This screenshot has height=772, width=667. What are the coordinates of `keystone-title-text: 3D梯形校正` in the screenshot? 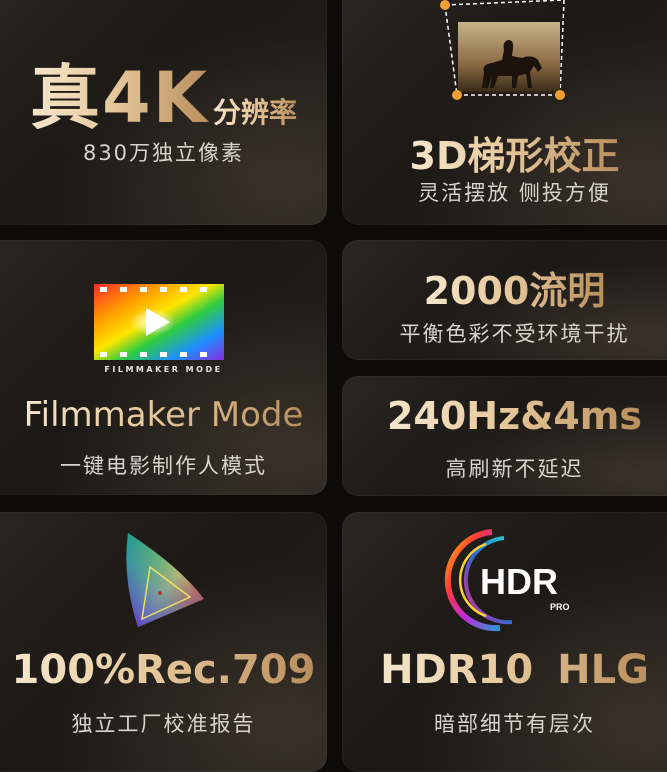 It's located at (514, 156).